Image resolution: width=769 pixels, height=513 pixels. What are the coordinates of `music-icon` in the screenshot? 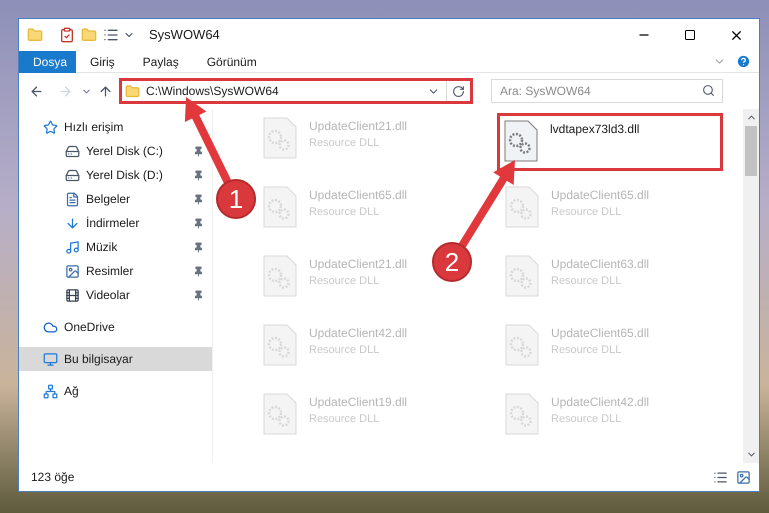 It's located at (72, 247).